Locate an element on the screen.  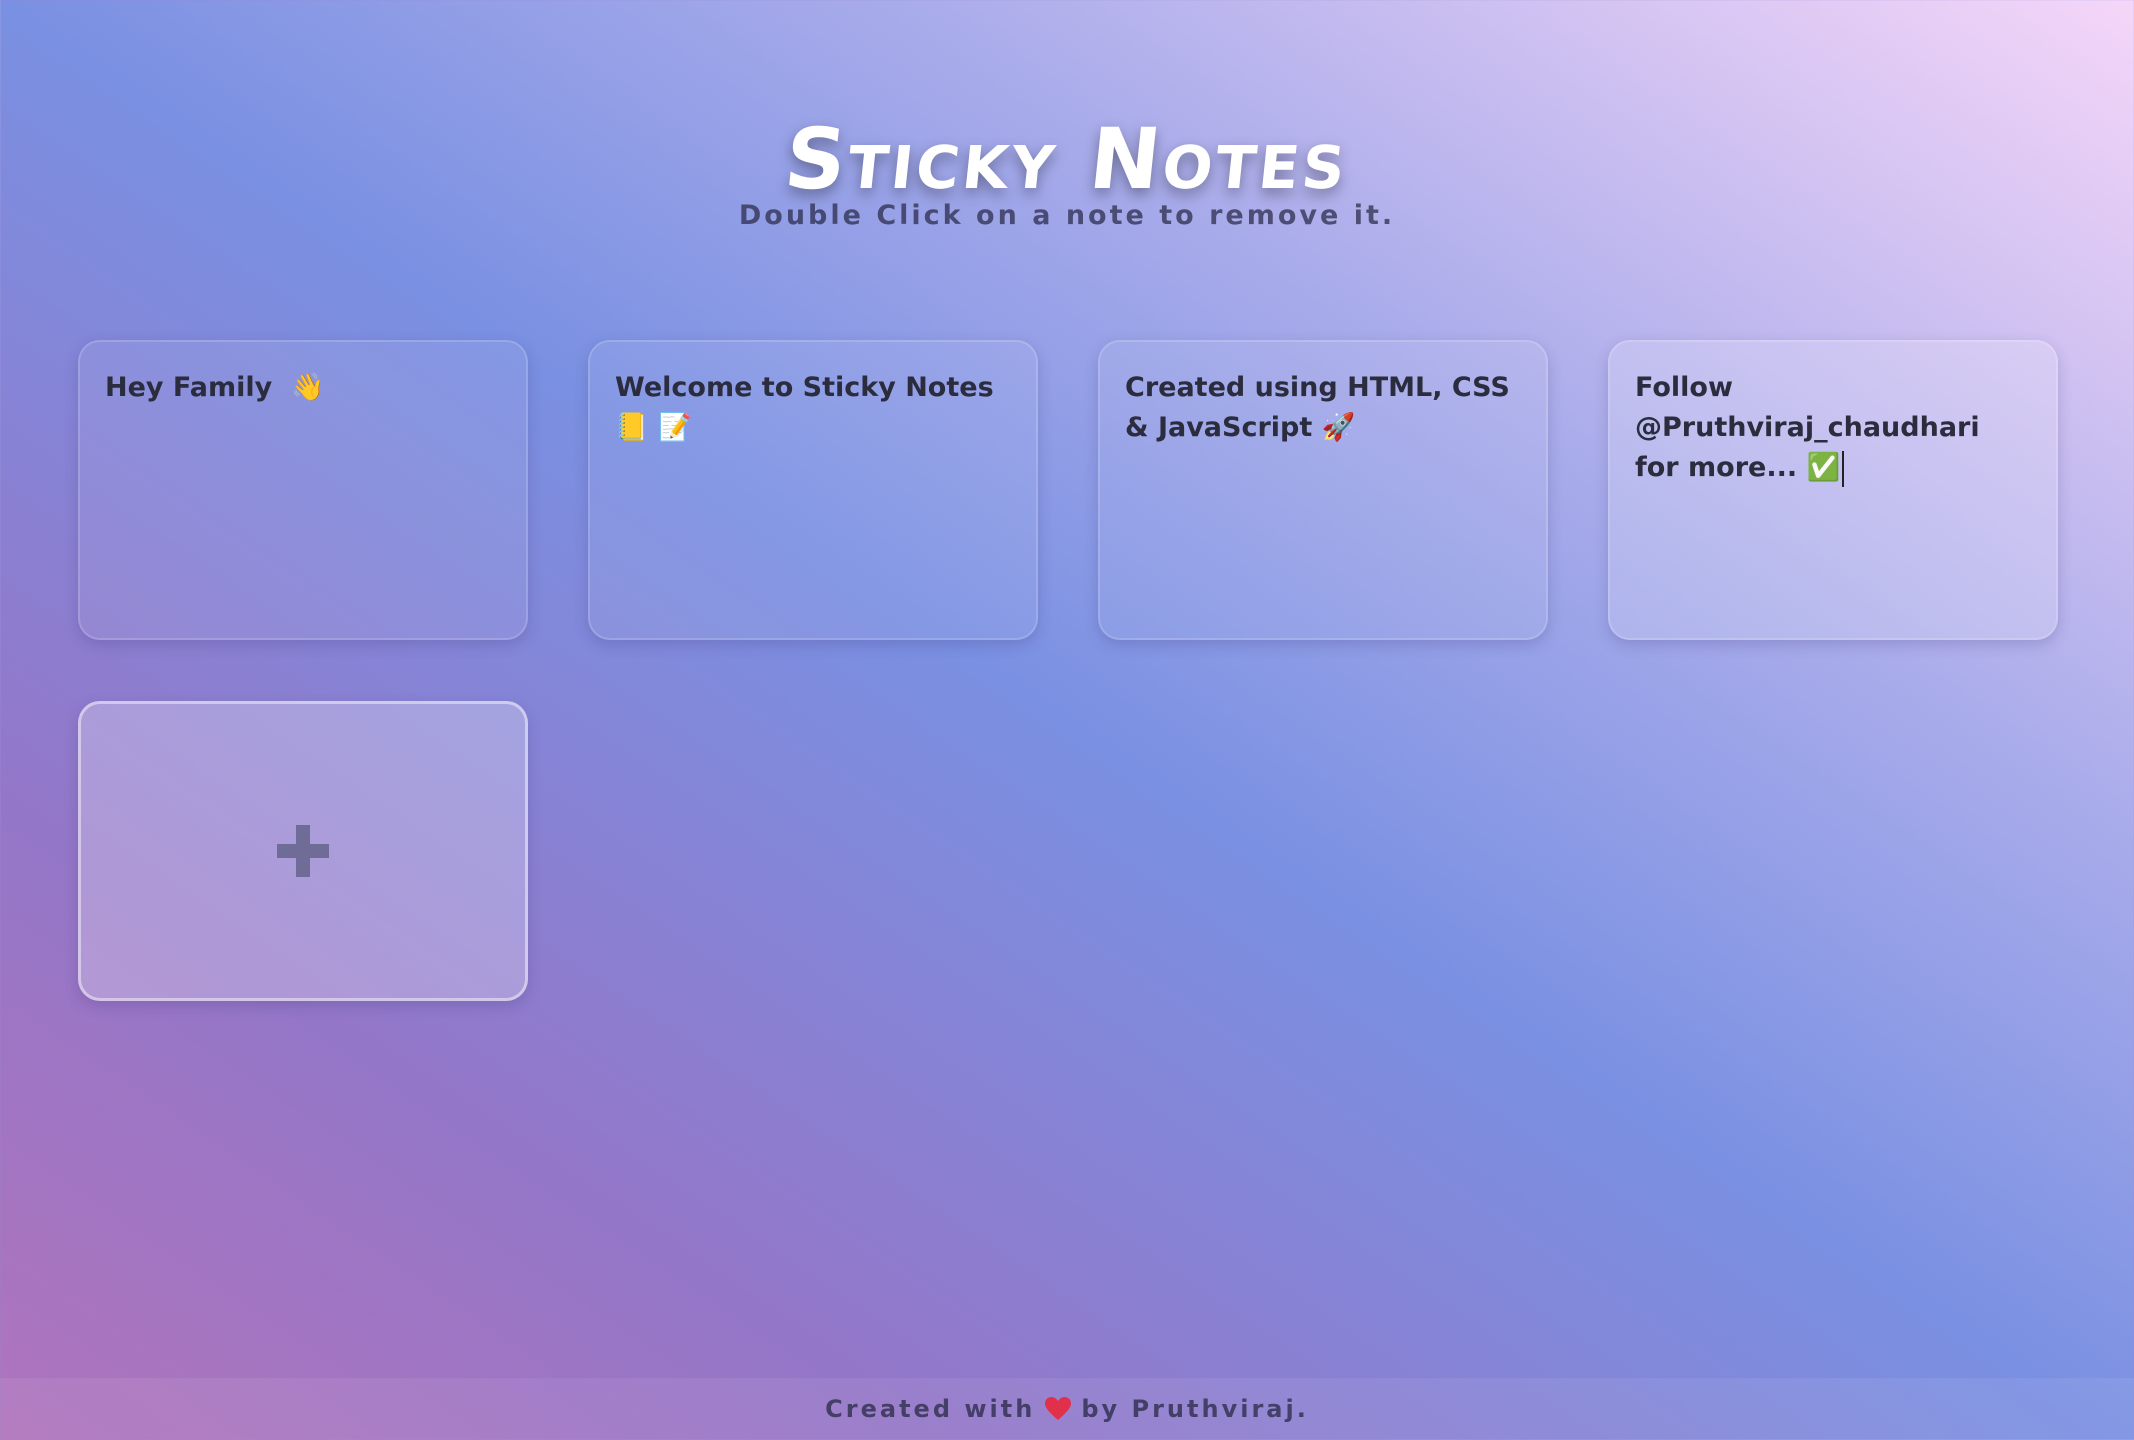
sticky-note: Hey Family 👋 is located at coordinates (303, 490).